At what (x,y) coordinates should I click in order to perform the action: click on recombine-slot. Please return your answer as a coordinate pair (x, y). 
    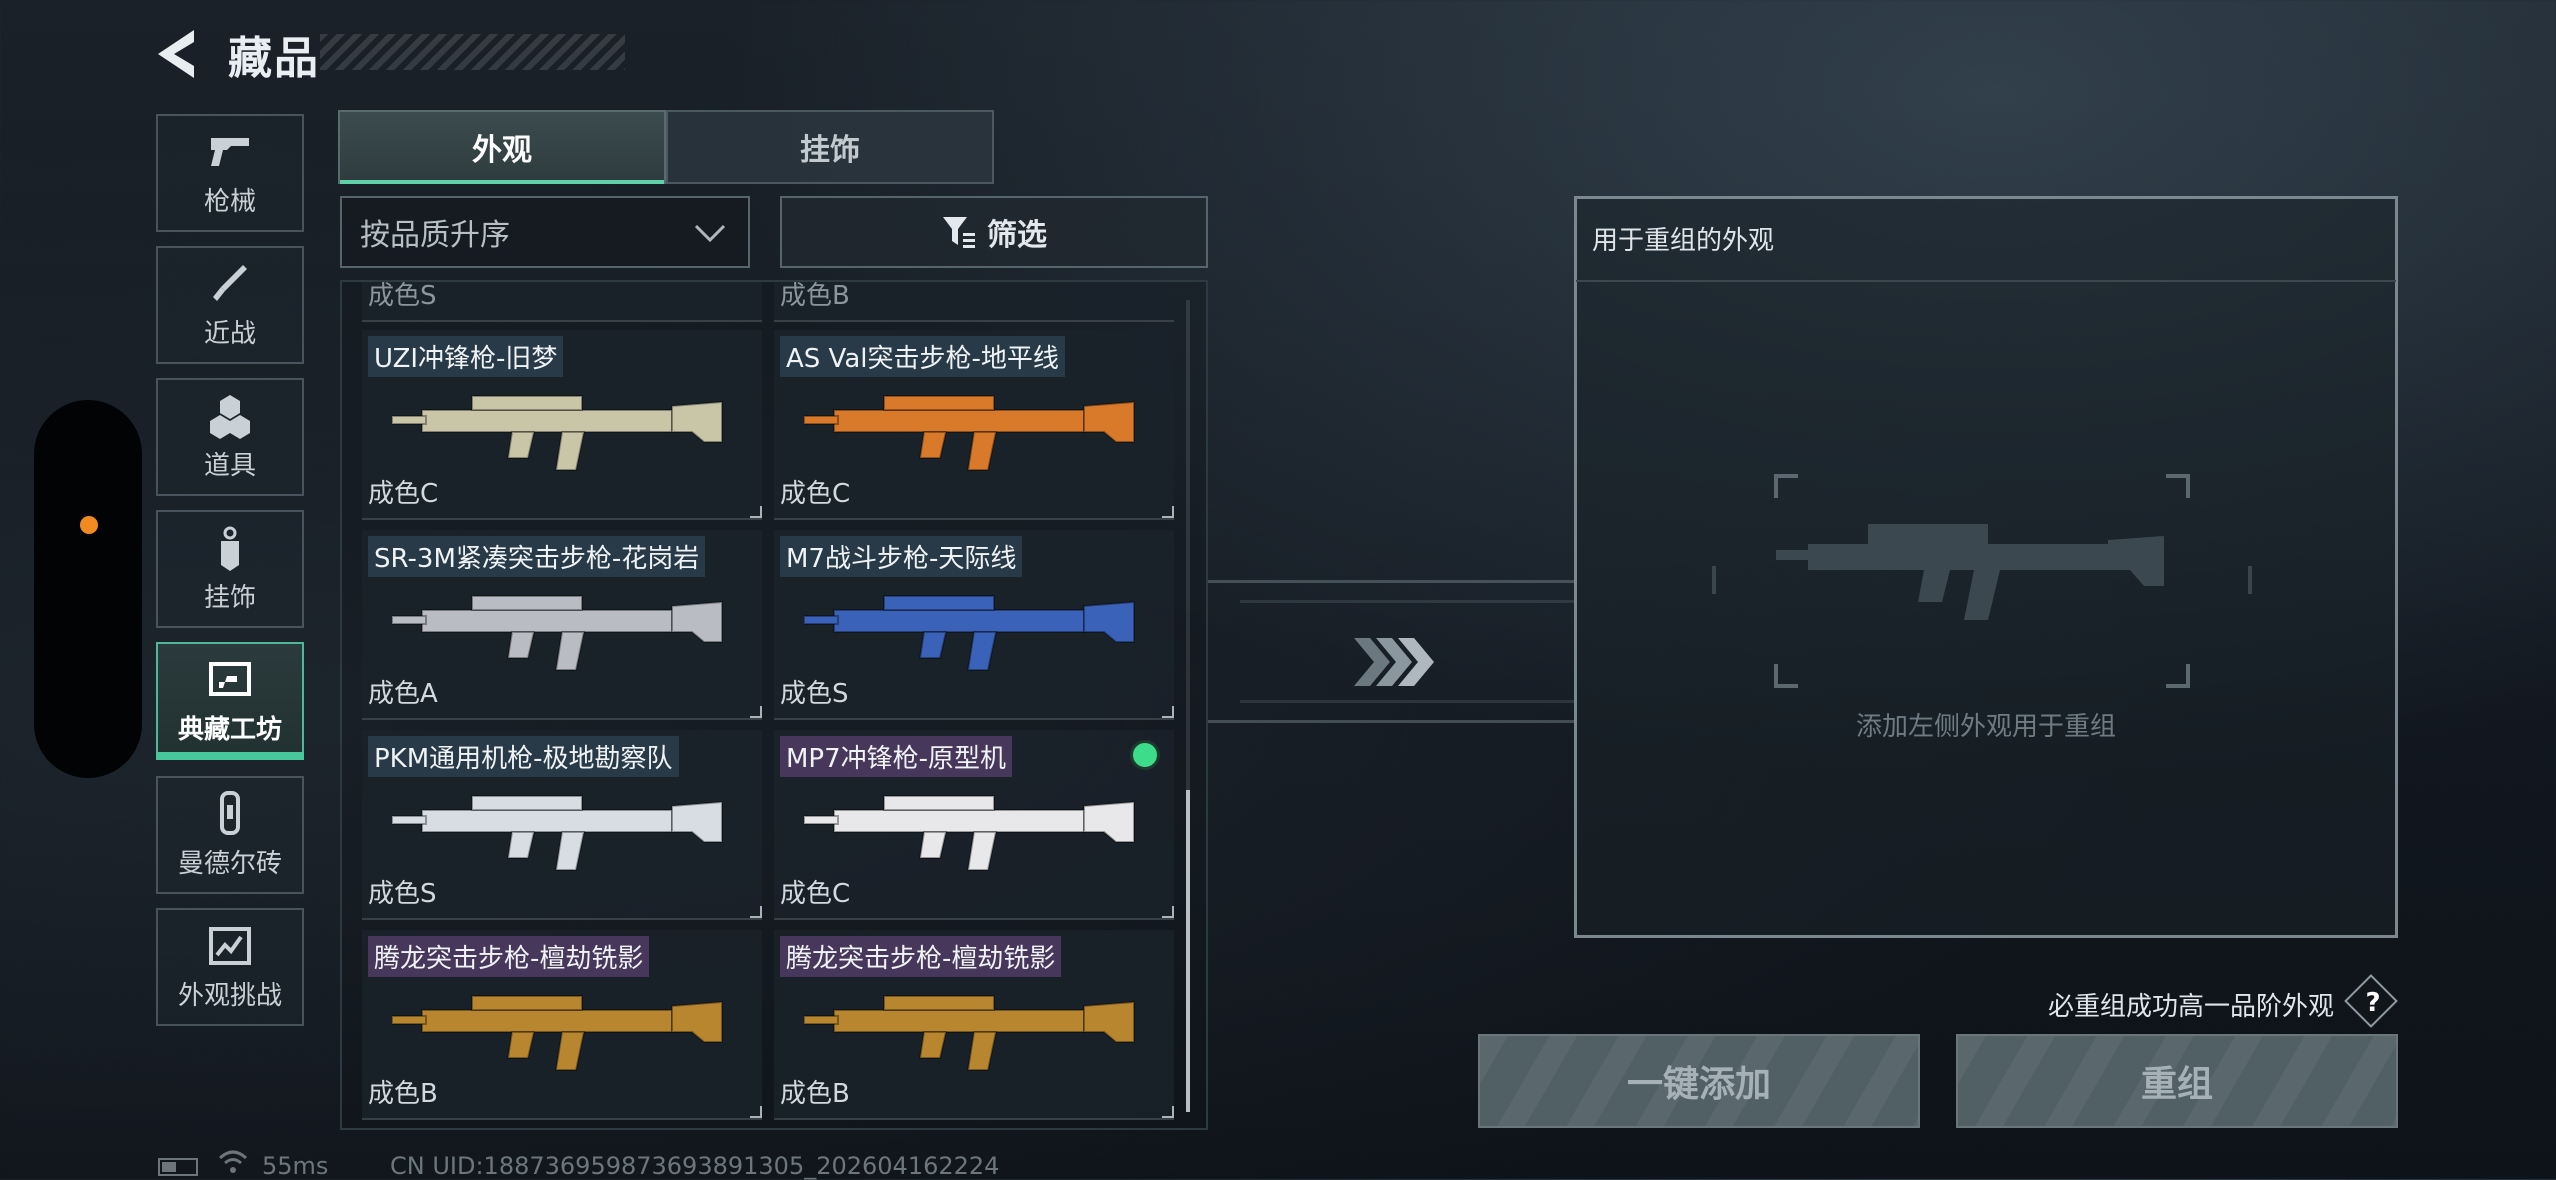
    Looking at the image, I should click on (1982, 581).